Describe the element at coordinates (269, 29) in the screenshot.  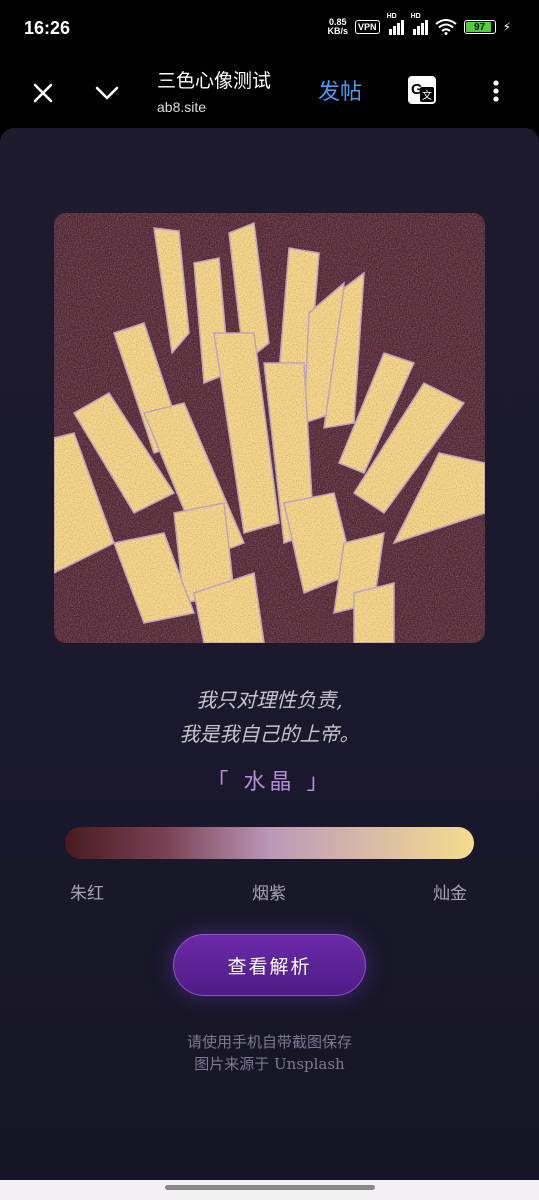
I see `status-bar: 16:26 0.85 KB/s VPN HD HD 97 ⚡` at that location.